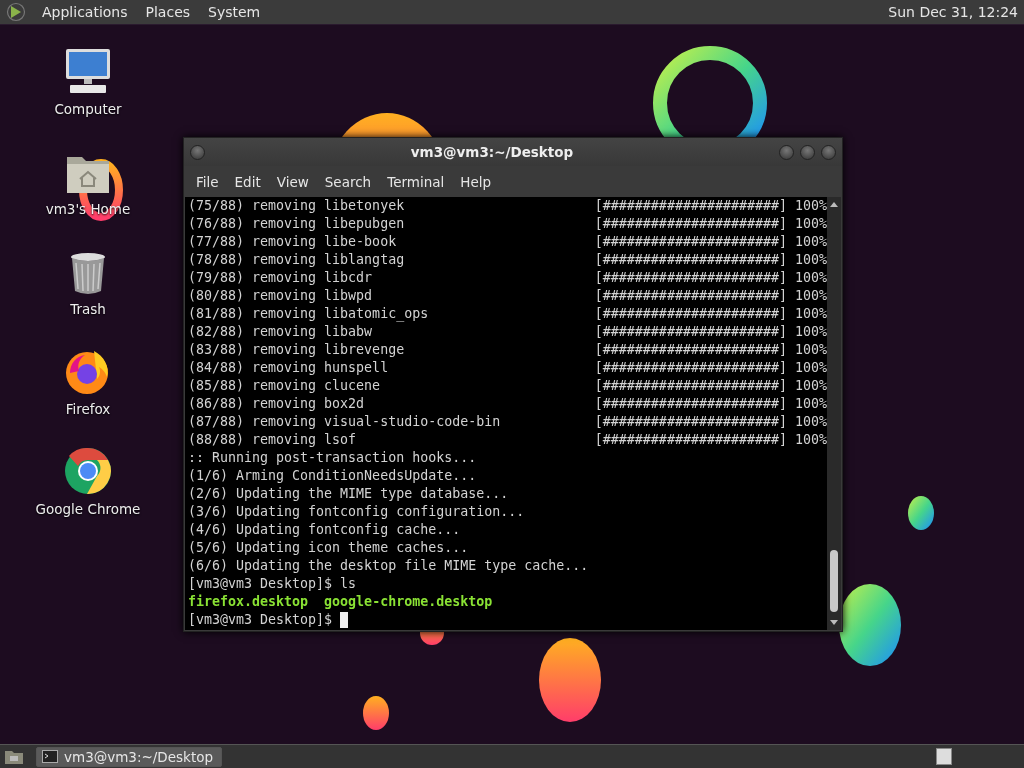 The image size is (1024, 768). Describe the element at coordinates (260, 620) in the screenshot. I see `shell-prompt: [vm3@vm3 Desktop]$` at that location.